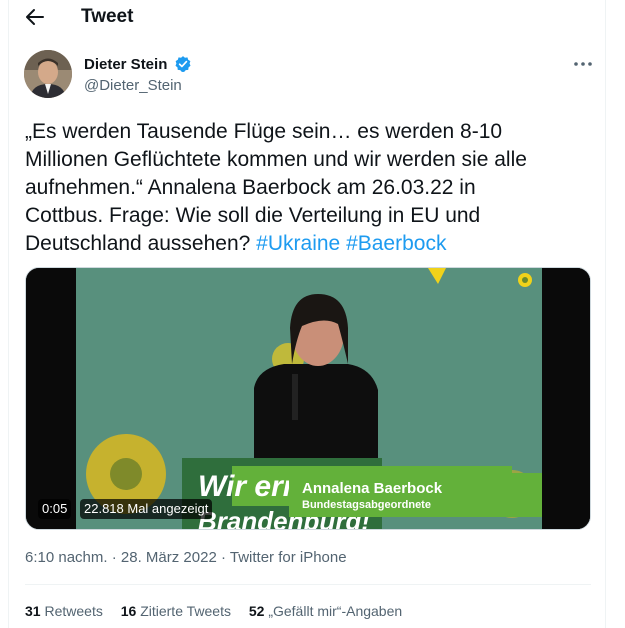  I want to click on likes-label: „Gefällt mir“-Angaben, so click(335, 611).